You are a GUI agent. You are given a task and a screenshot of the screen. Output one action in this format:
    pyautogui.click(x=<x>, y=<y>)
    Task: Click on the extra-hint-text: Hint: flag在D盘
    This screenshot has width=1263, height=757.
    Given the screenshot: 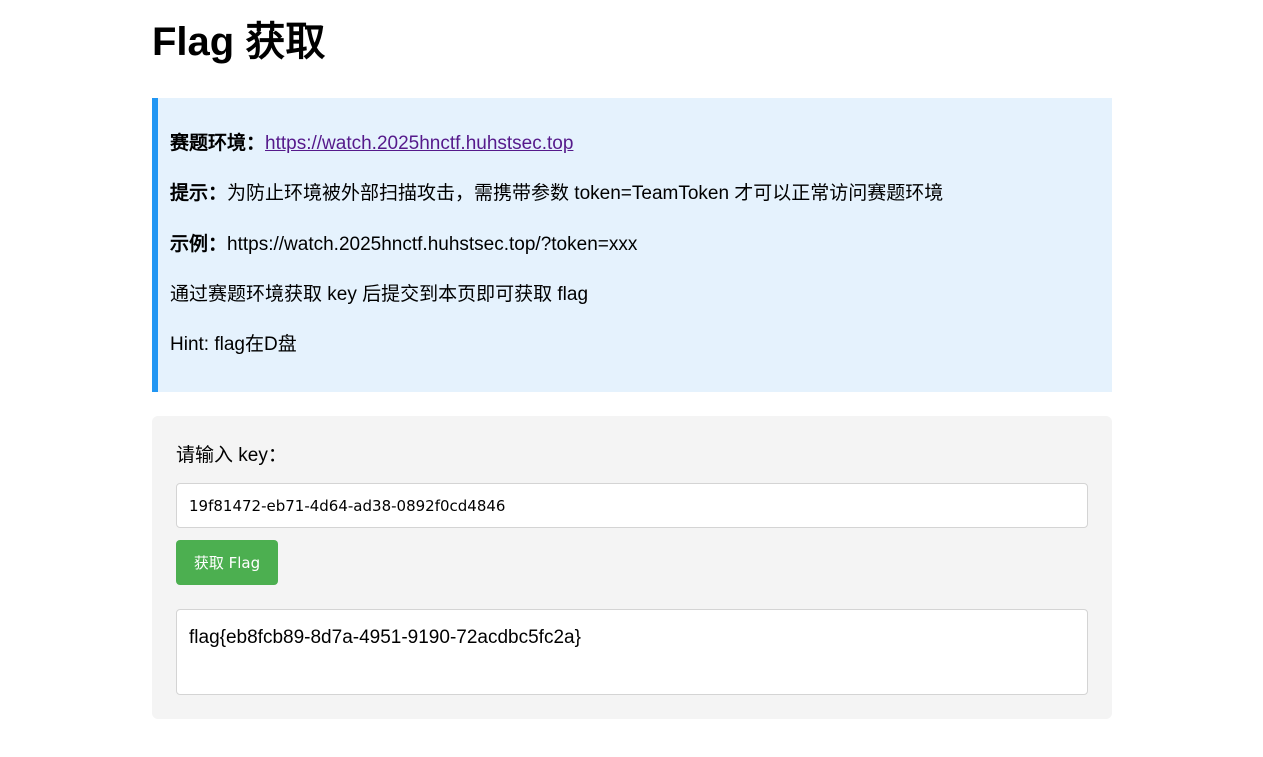 What is the action you would take?
    pyautogui.click(x=233, y=344)
    